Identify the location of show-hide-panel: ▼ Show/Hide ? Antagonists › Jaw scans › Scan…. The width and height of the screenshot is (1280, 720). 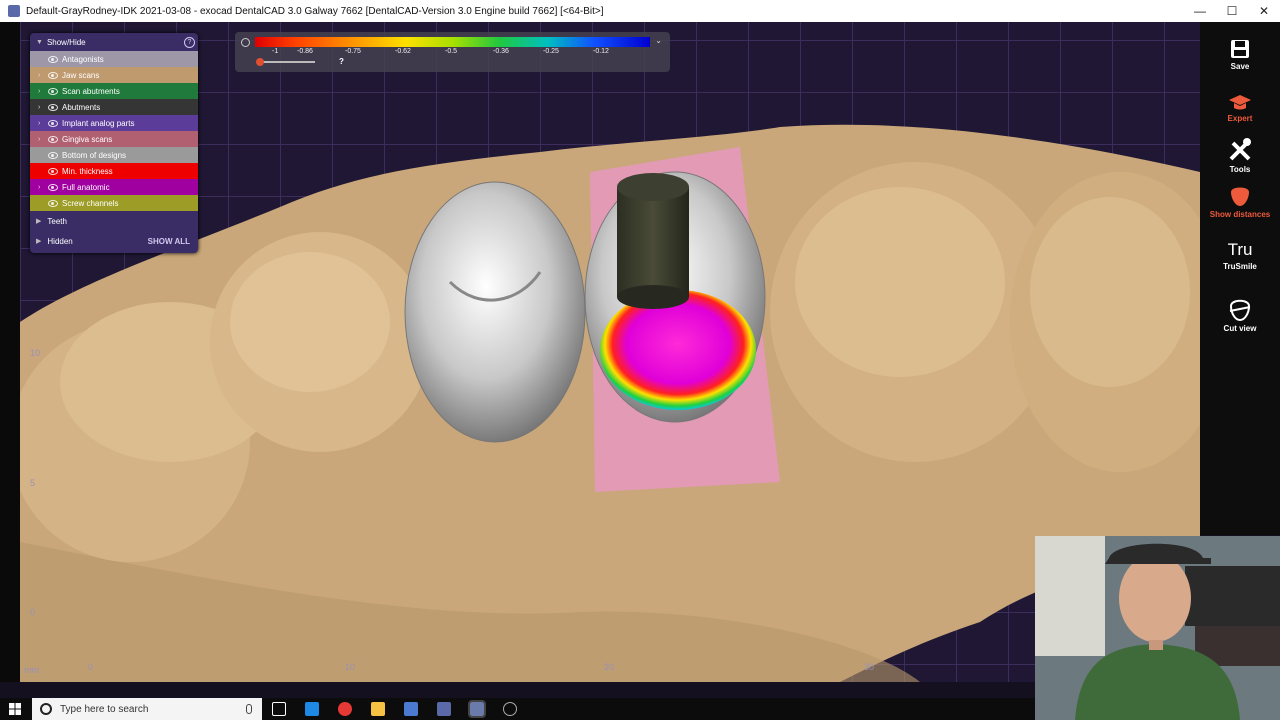
(114, 143).